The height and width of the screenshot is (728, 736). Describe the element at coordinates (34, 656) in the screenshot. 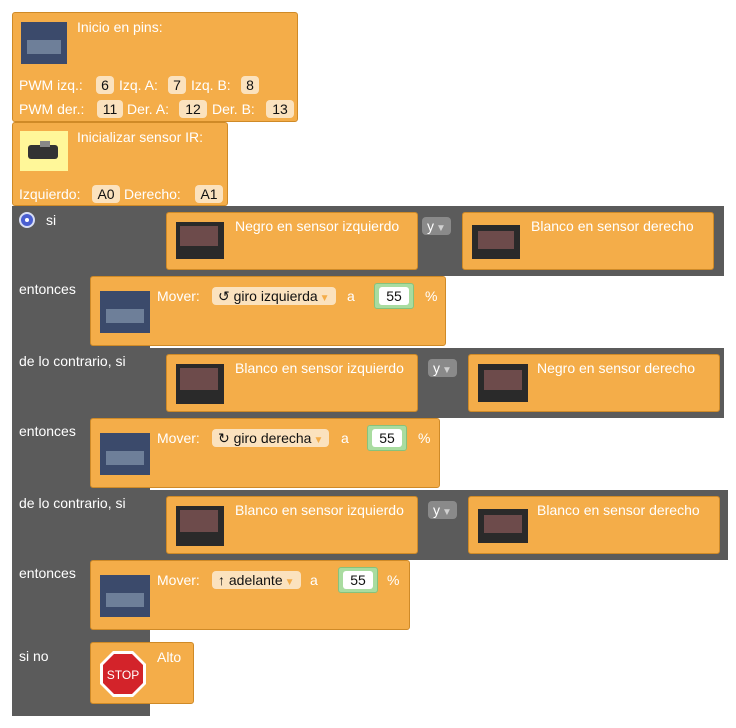

I see `else-label: si no` at that location.